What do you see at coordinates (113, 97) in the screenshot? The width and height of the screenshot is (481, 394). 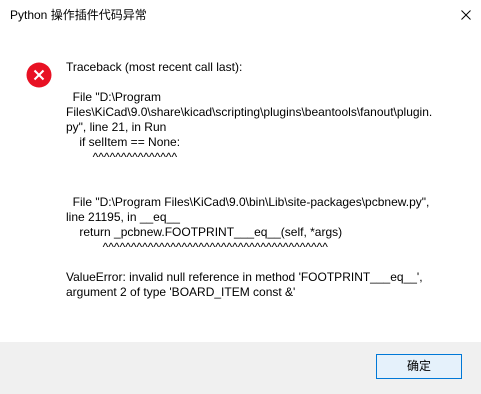 I see `message-line: File "D:\Program` at bounding box center [113, 97].